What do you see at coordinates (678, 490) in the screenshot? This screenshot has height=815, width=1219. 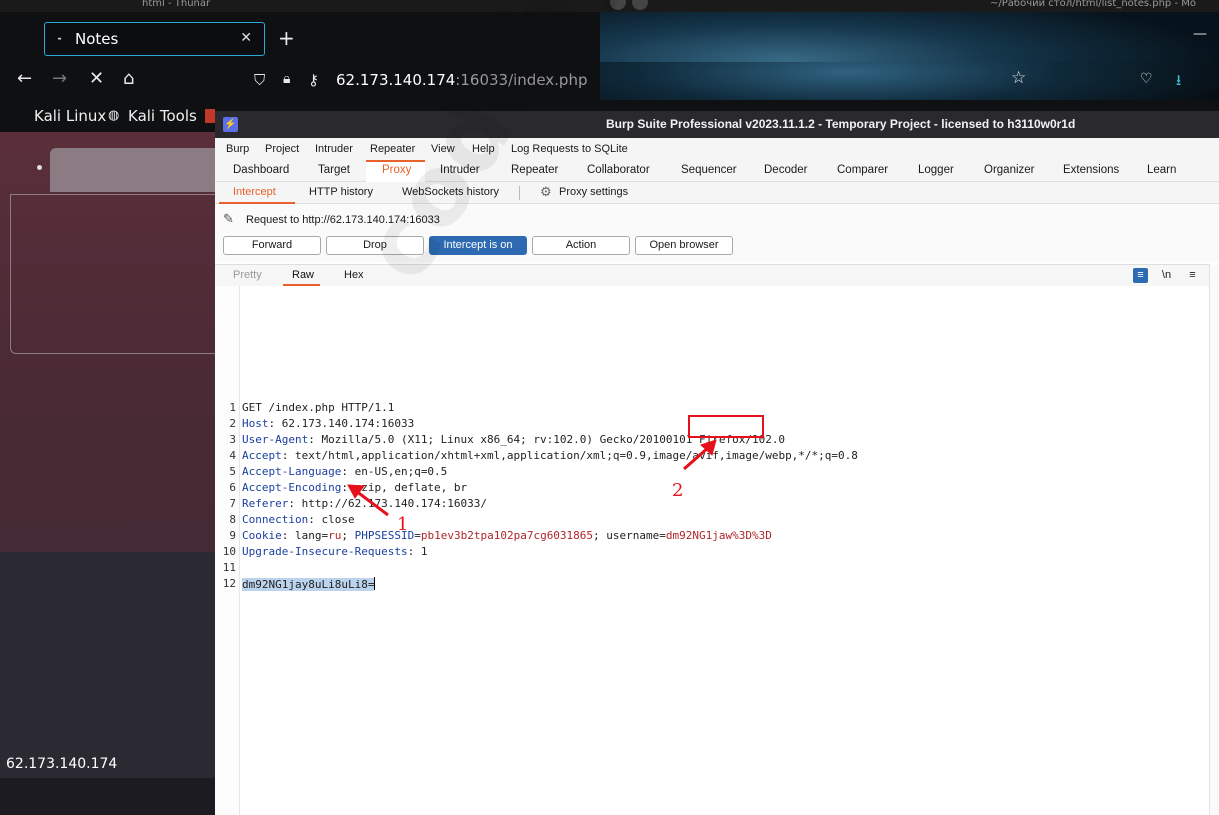 I see `annotation-label-2: 2` at bounding box center [678, 490].